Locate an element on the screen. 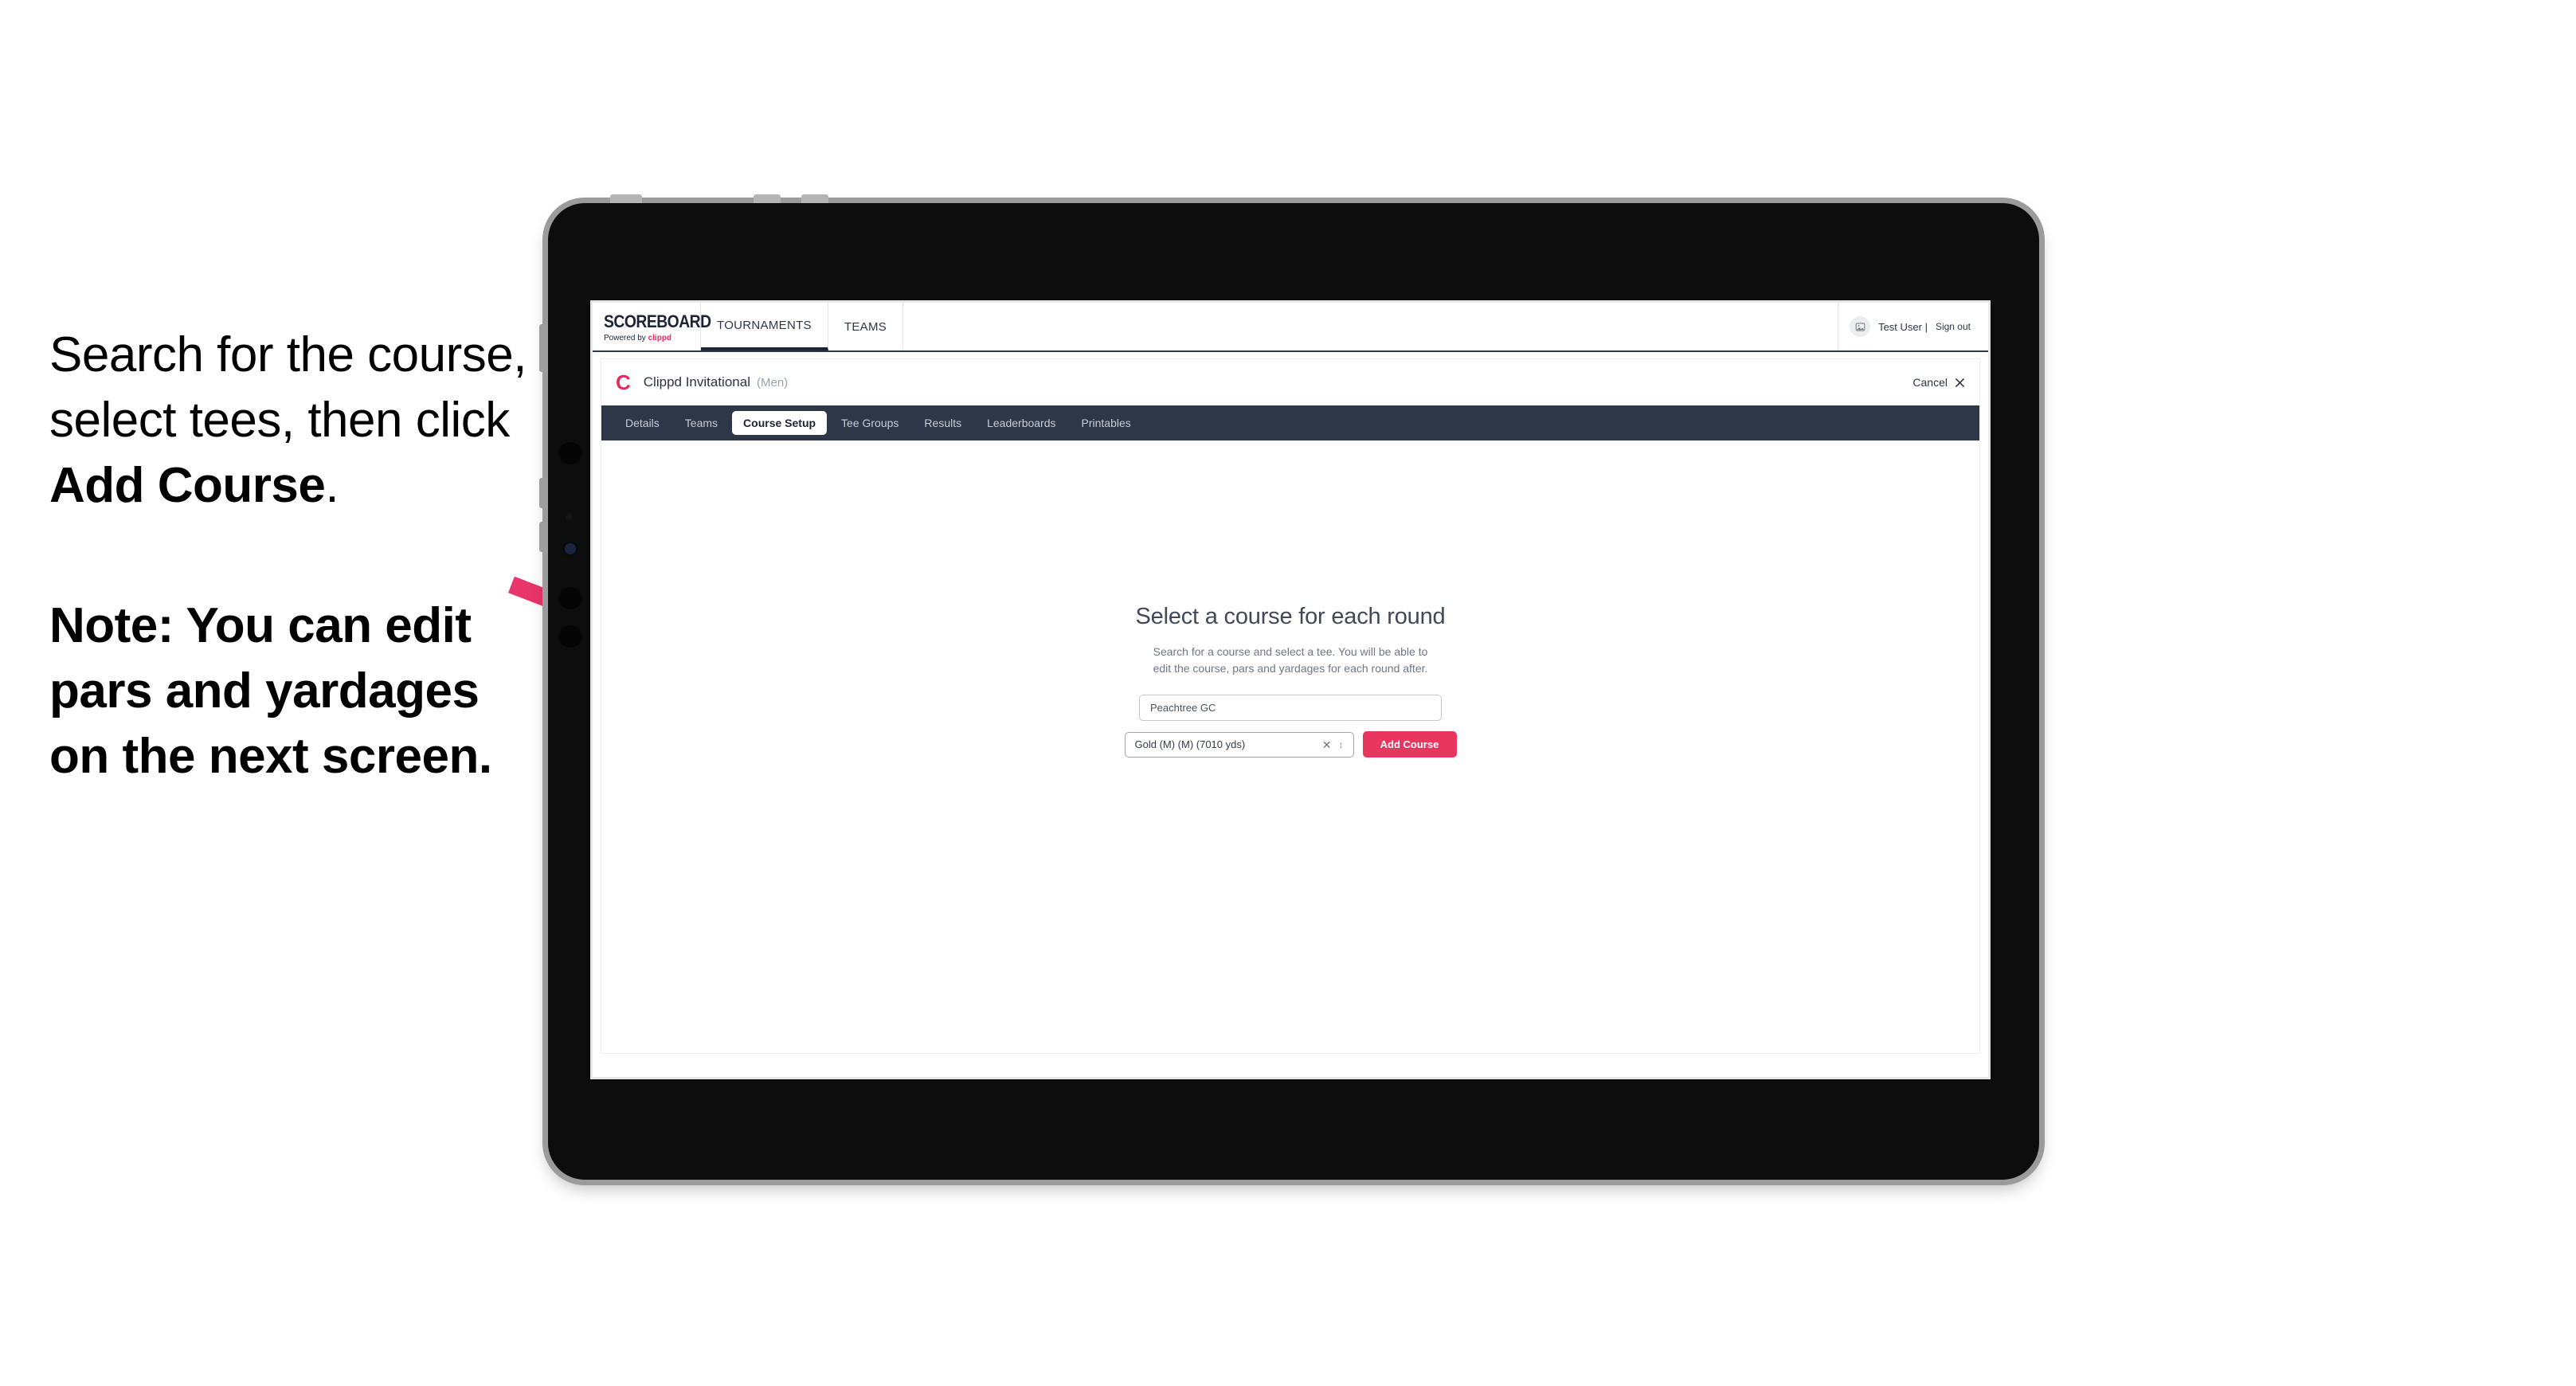 The image size is (2576, 1386). cancel-button-label: Cancel is located at coordinates (1930, 382).